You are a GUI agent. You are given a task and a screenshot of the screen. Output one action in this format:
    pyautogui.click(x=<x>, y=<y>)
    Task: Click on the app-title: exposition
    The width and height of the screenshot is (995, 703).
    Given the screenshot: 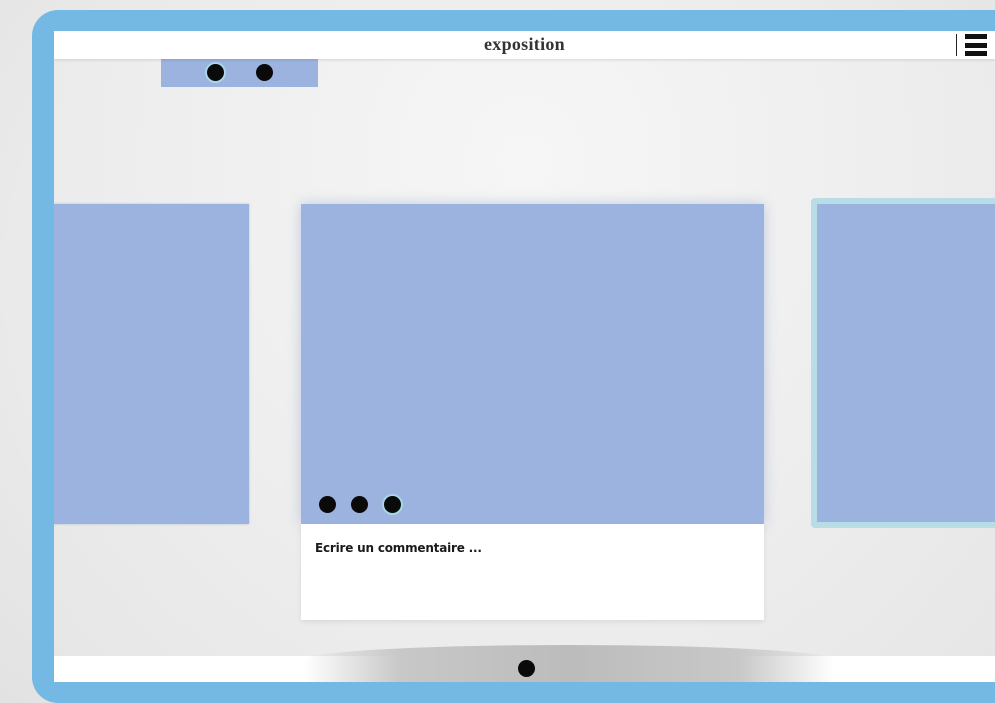 What is the action you would take?
    pyautogui.click(x=524, y=44)
    